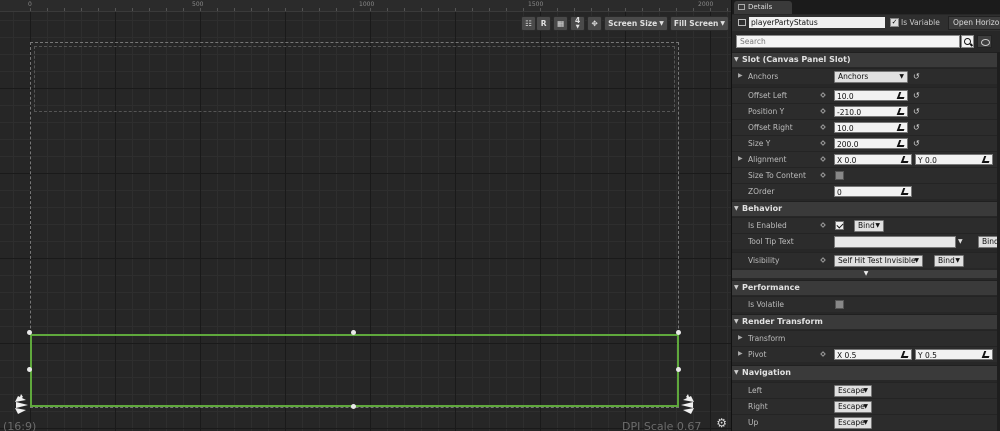  Describe the element at coordinates (839, 304) in the screenshot. I see `is-volatile-checkbox` at that location.